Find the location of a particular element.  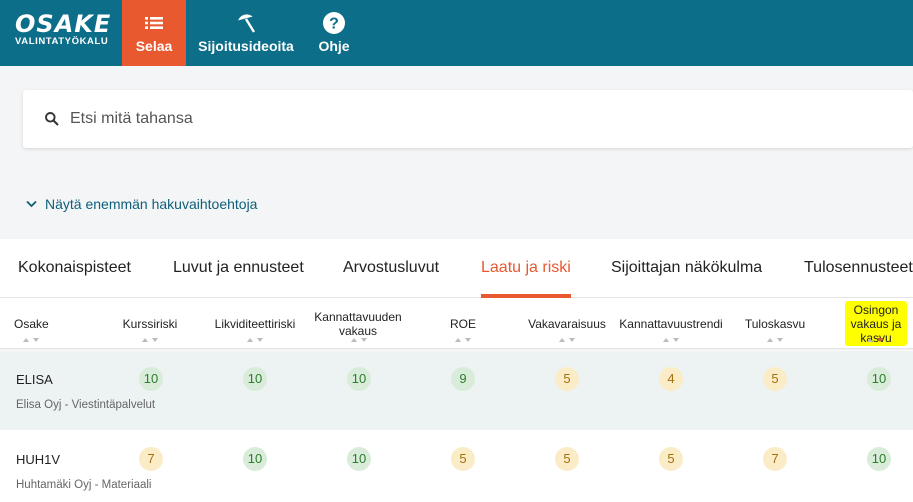

column-header-kannattavuuden-line1: Kannattavuuden is located at coordinates (358, 317).